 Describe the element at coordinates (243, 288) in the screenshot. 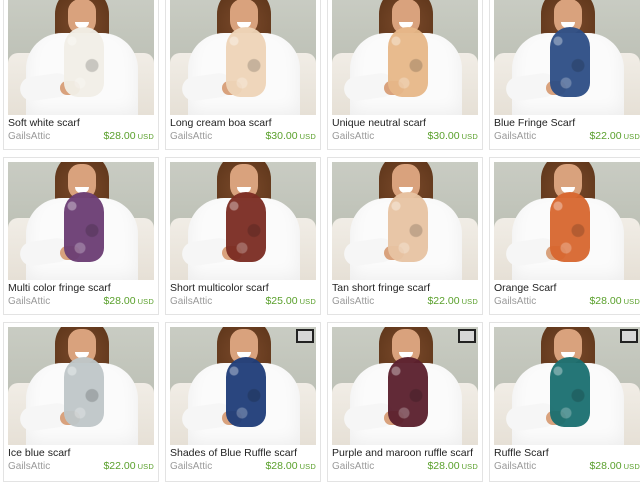

I see `listing-title: Short multicolor scarf` at that location.